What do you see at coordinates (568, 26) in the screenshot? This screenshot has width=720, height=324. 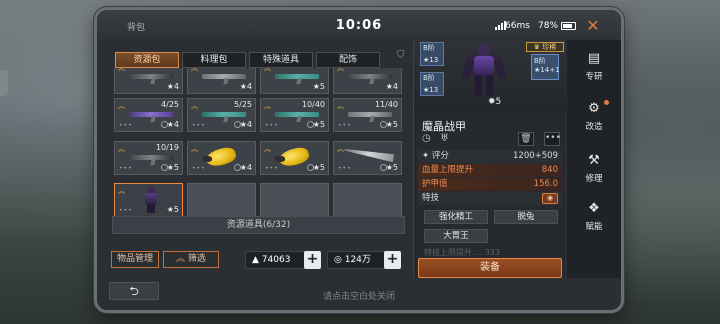 I see `battery-icon` at bounding box center [568, 26].